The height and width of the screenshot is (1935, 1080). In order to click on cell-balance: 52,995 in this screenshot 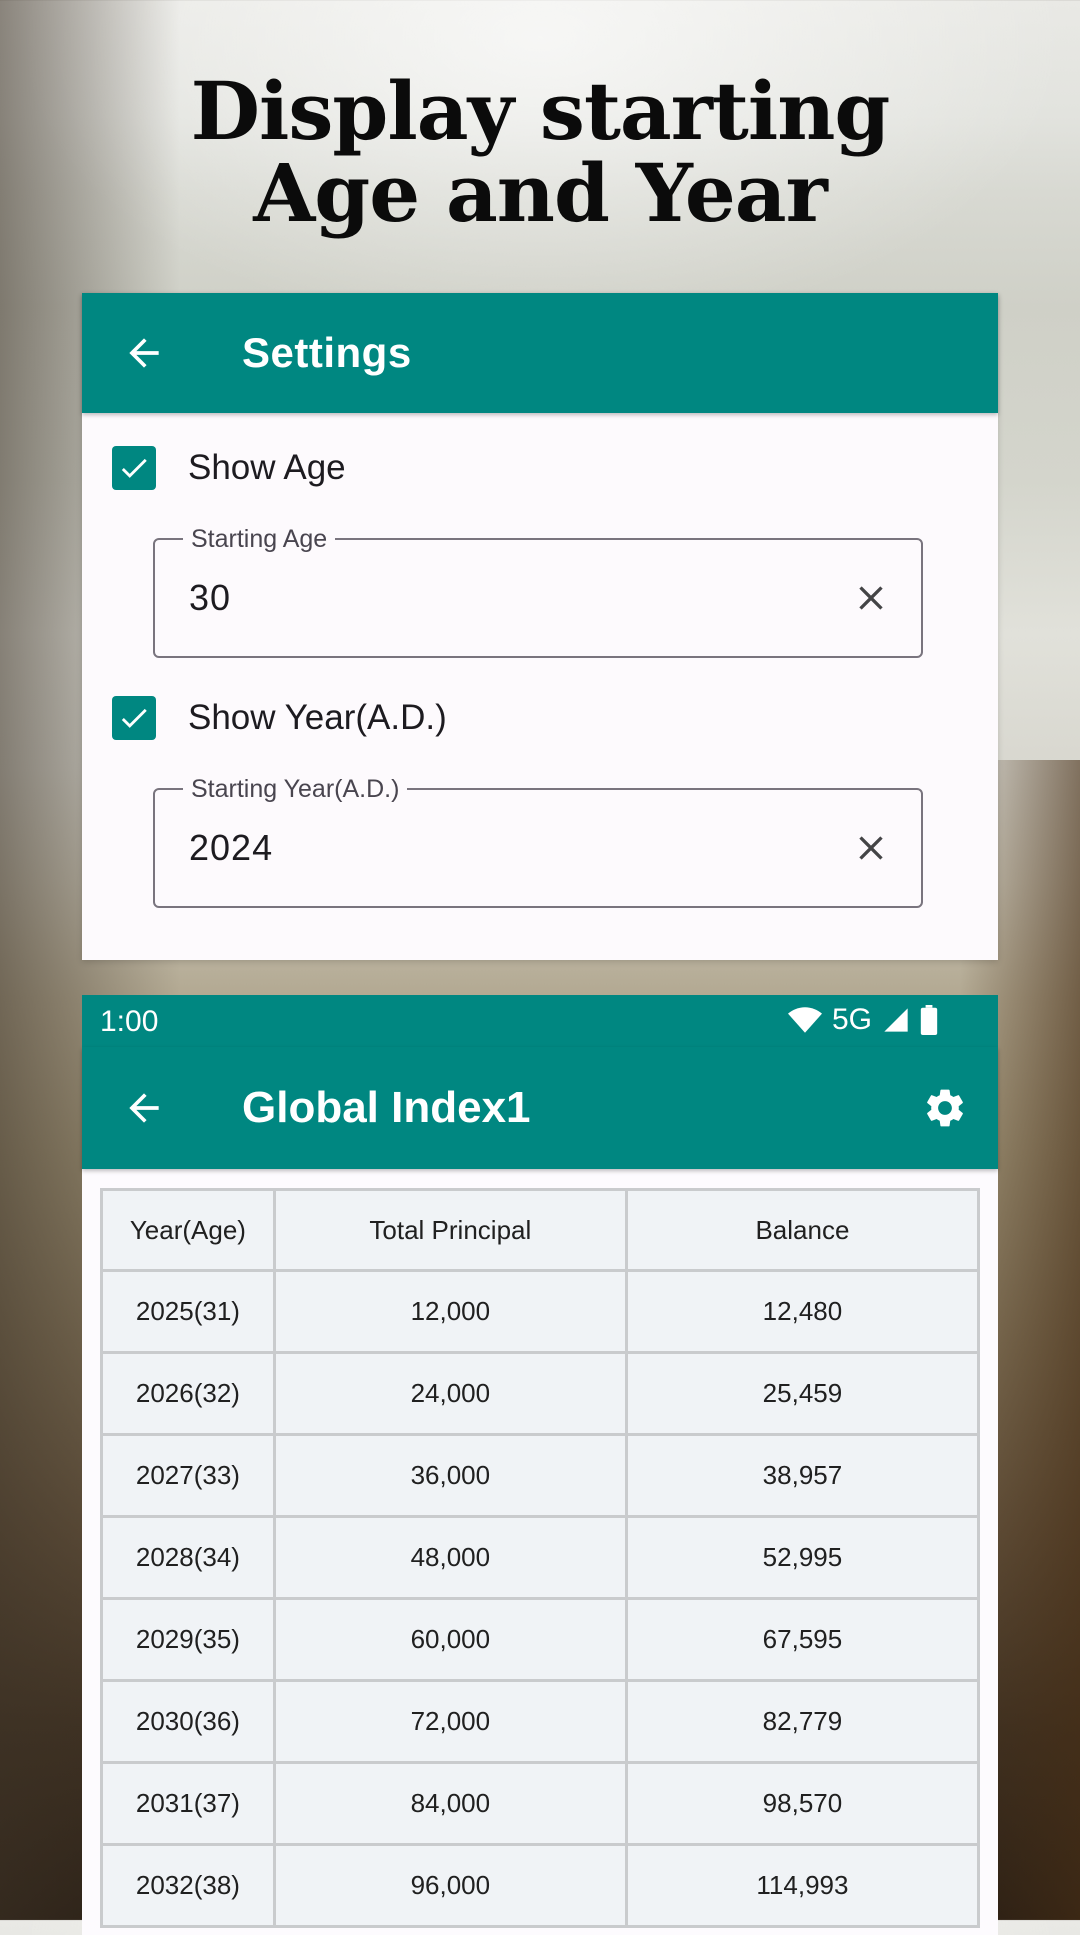, I will do `click(802, 1557)`.